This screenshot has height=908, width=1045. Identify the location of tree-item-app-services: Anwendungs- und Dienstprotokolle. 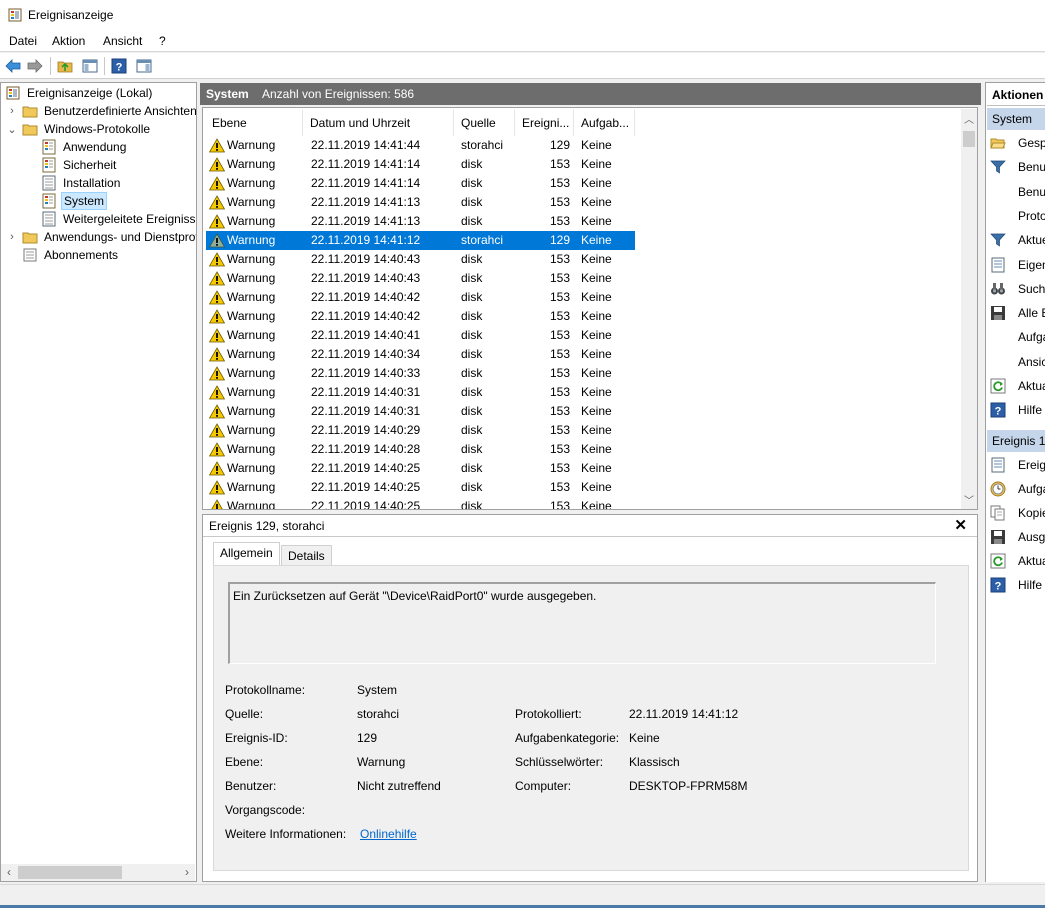
(109, 237).